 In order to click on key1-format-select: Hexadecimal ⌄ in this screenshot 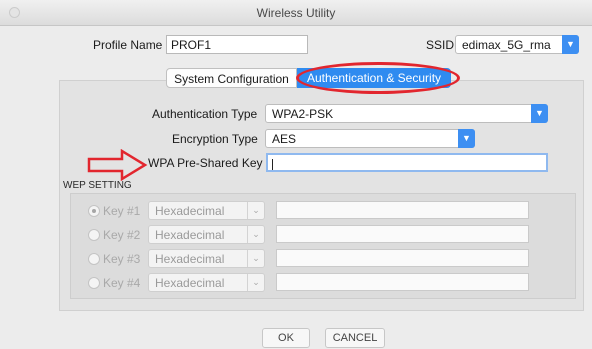, I will do `click(206, 210)`.